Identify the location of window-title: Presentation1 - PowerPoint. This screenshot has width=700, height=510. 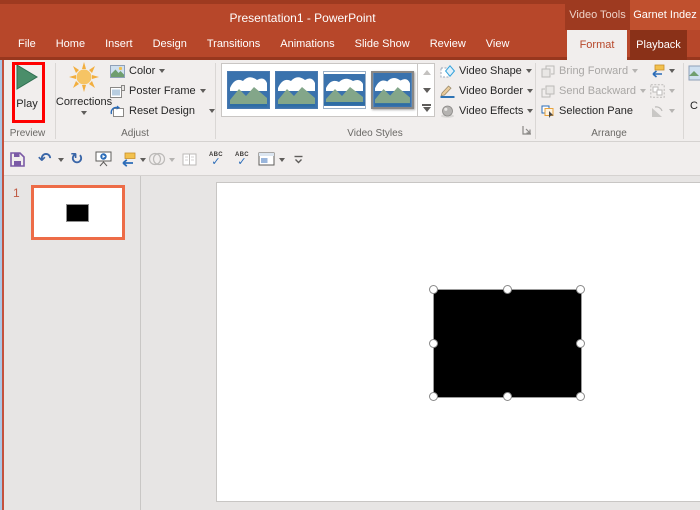
(302, 18).